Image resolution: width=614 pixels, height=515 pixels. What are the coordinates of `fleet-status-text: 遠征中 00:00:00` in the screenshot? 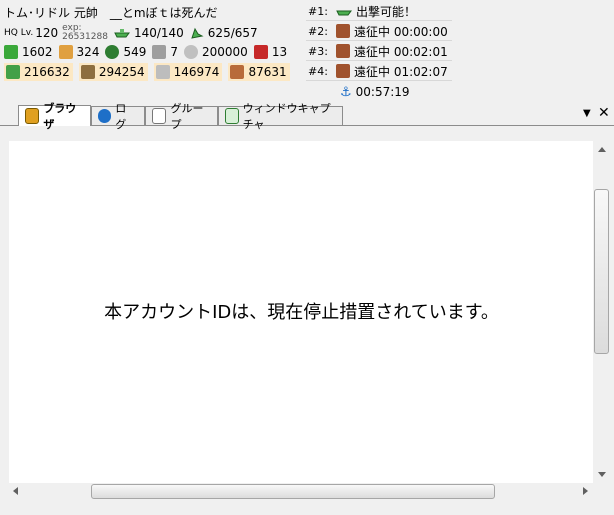 It's located at (401, 31).